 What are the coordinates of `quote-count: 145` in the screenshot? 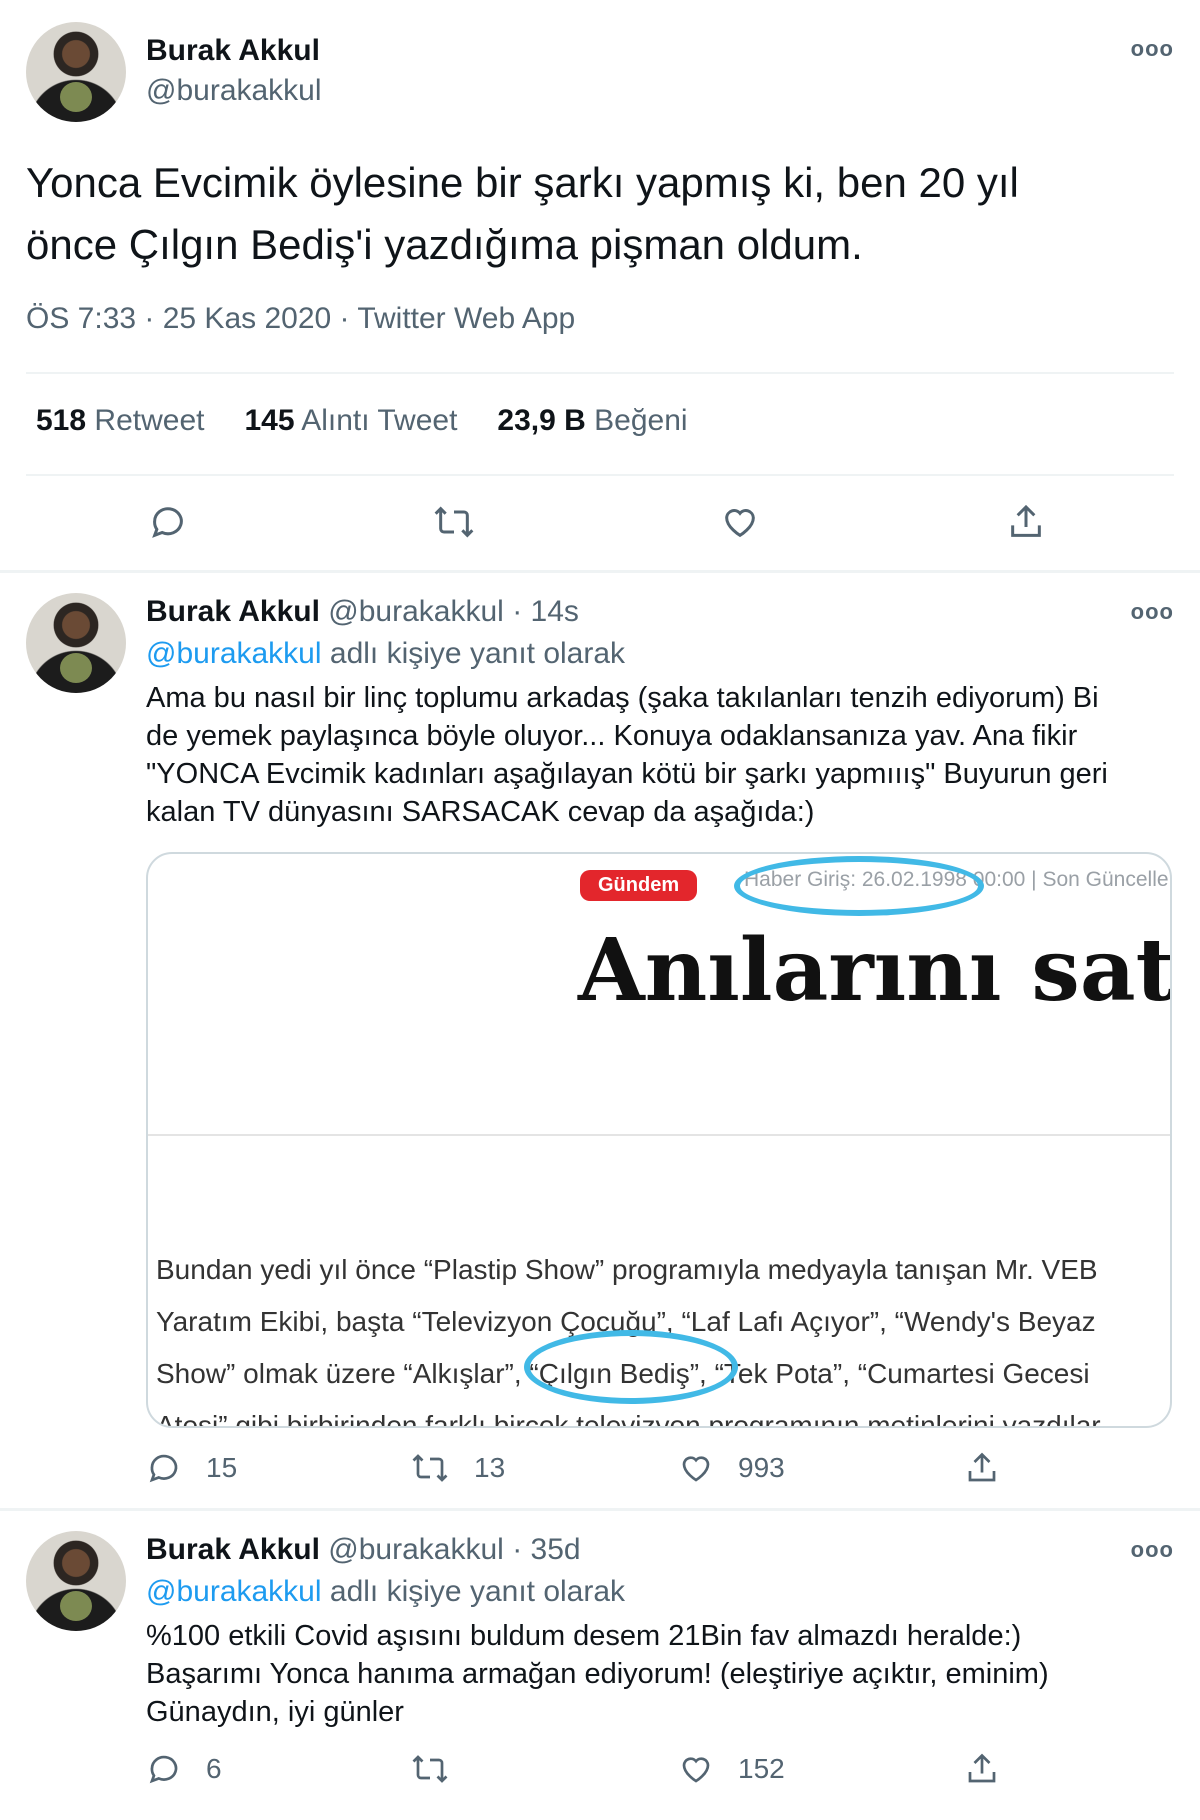 It's located at (269, 420).